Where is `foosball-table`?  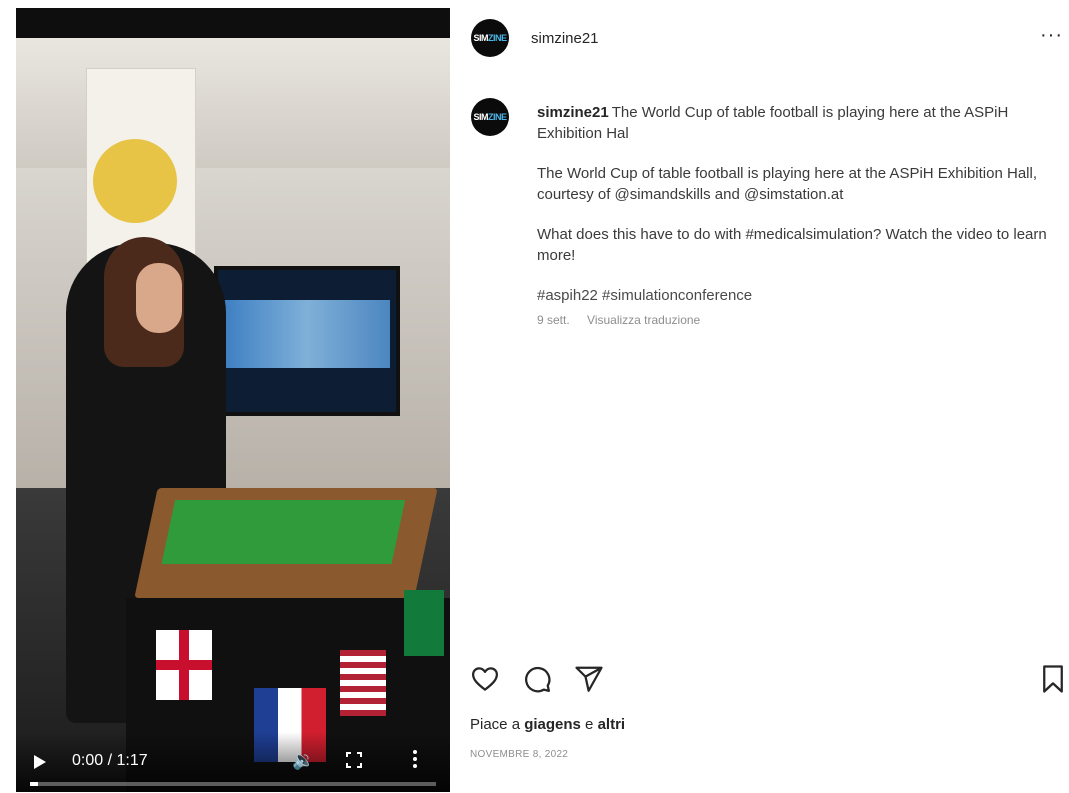
foosball-table is located at coordinates (286, 543).